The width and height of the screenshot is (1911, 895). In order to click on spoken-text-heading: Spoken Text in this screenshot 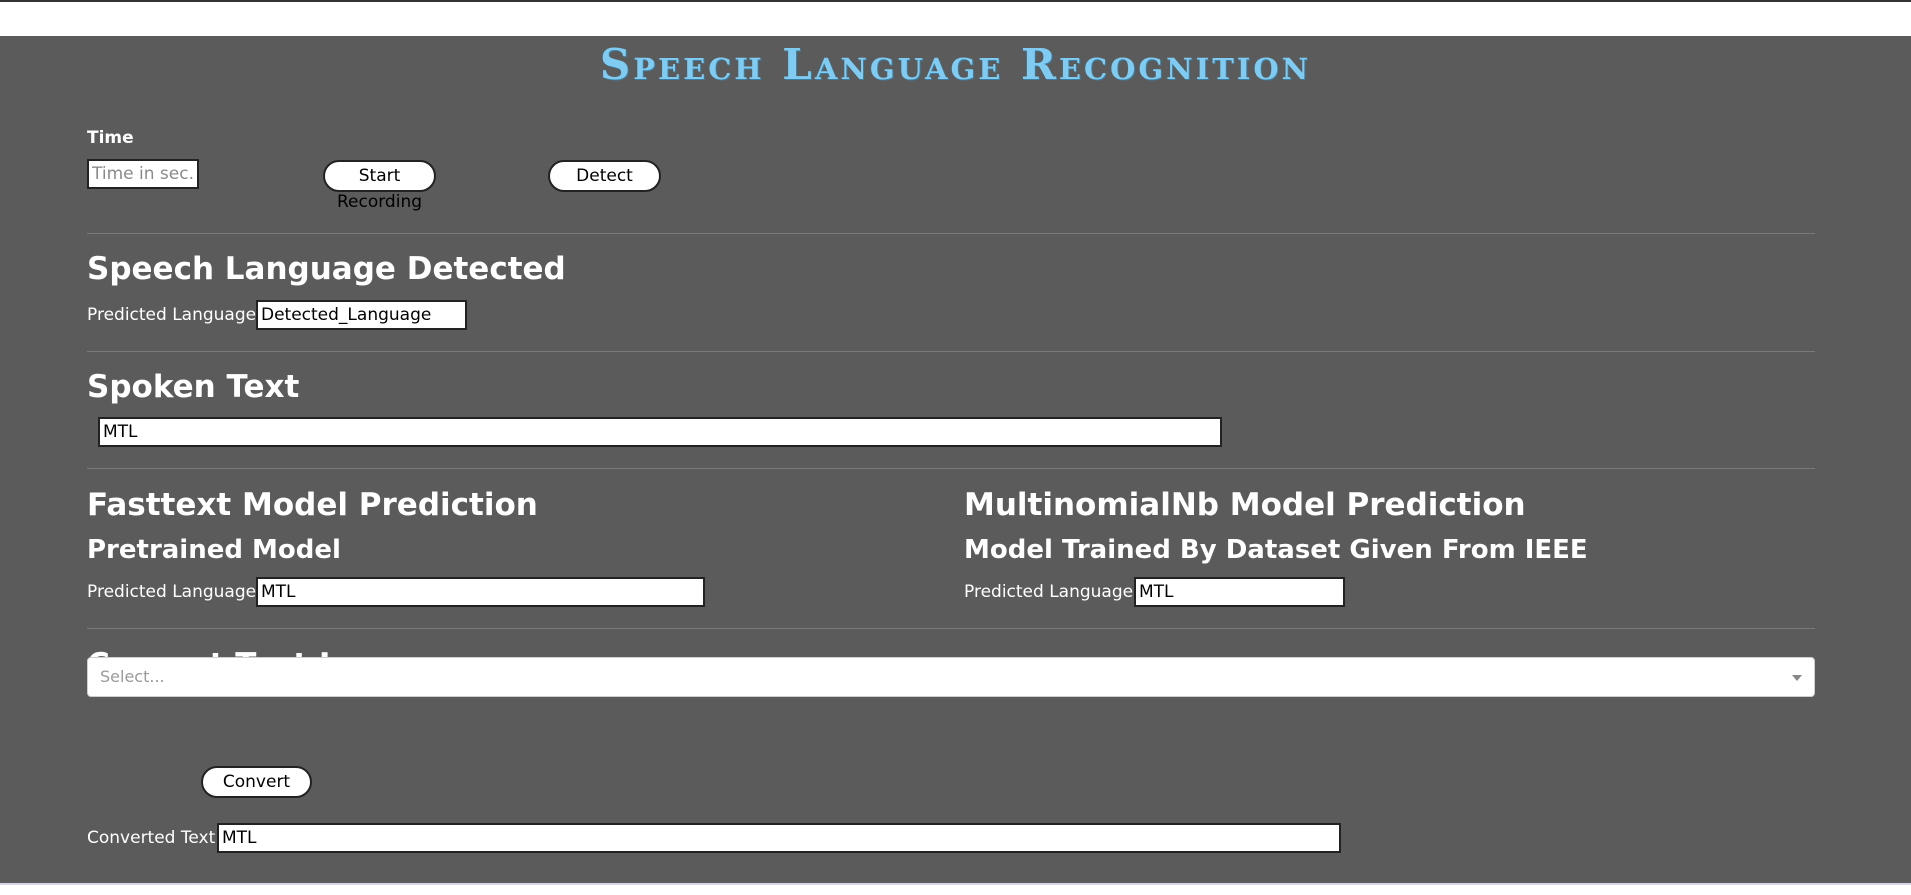, I will do `click(193, 387)`.